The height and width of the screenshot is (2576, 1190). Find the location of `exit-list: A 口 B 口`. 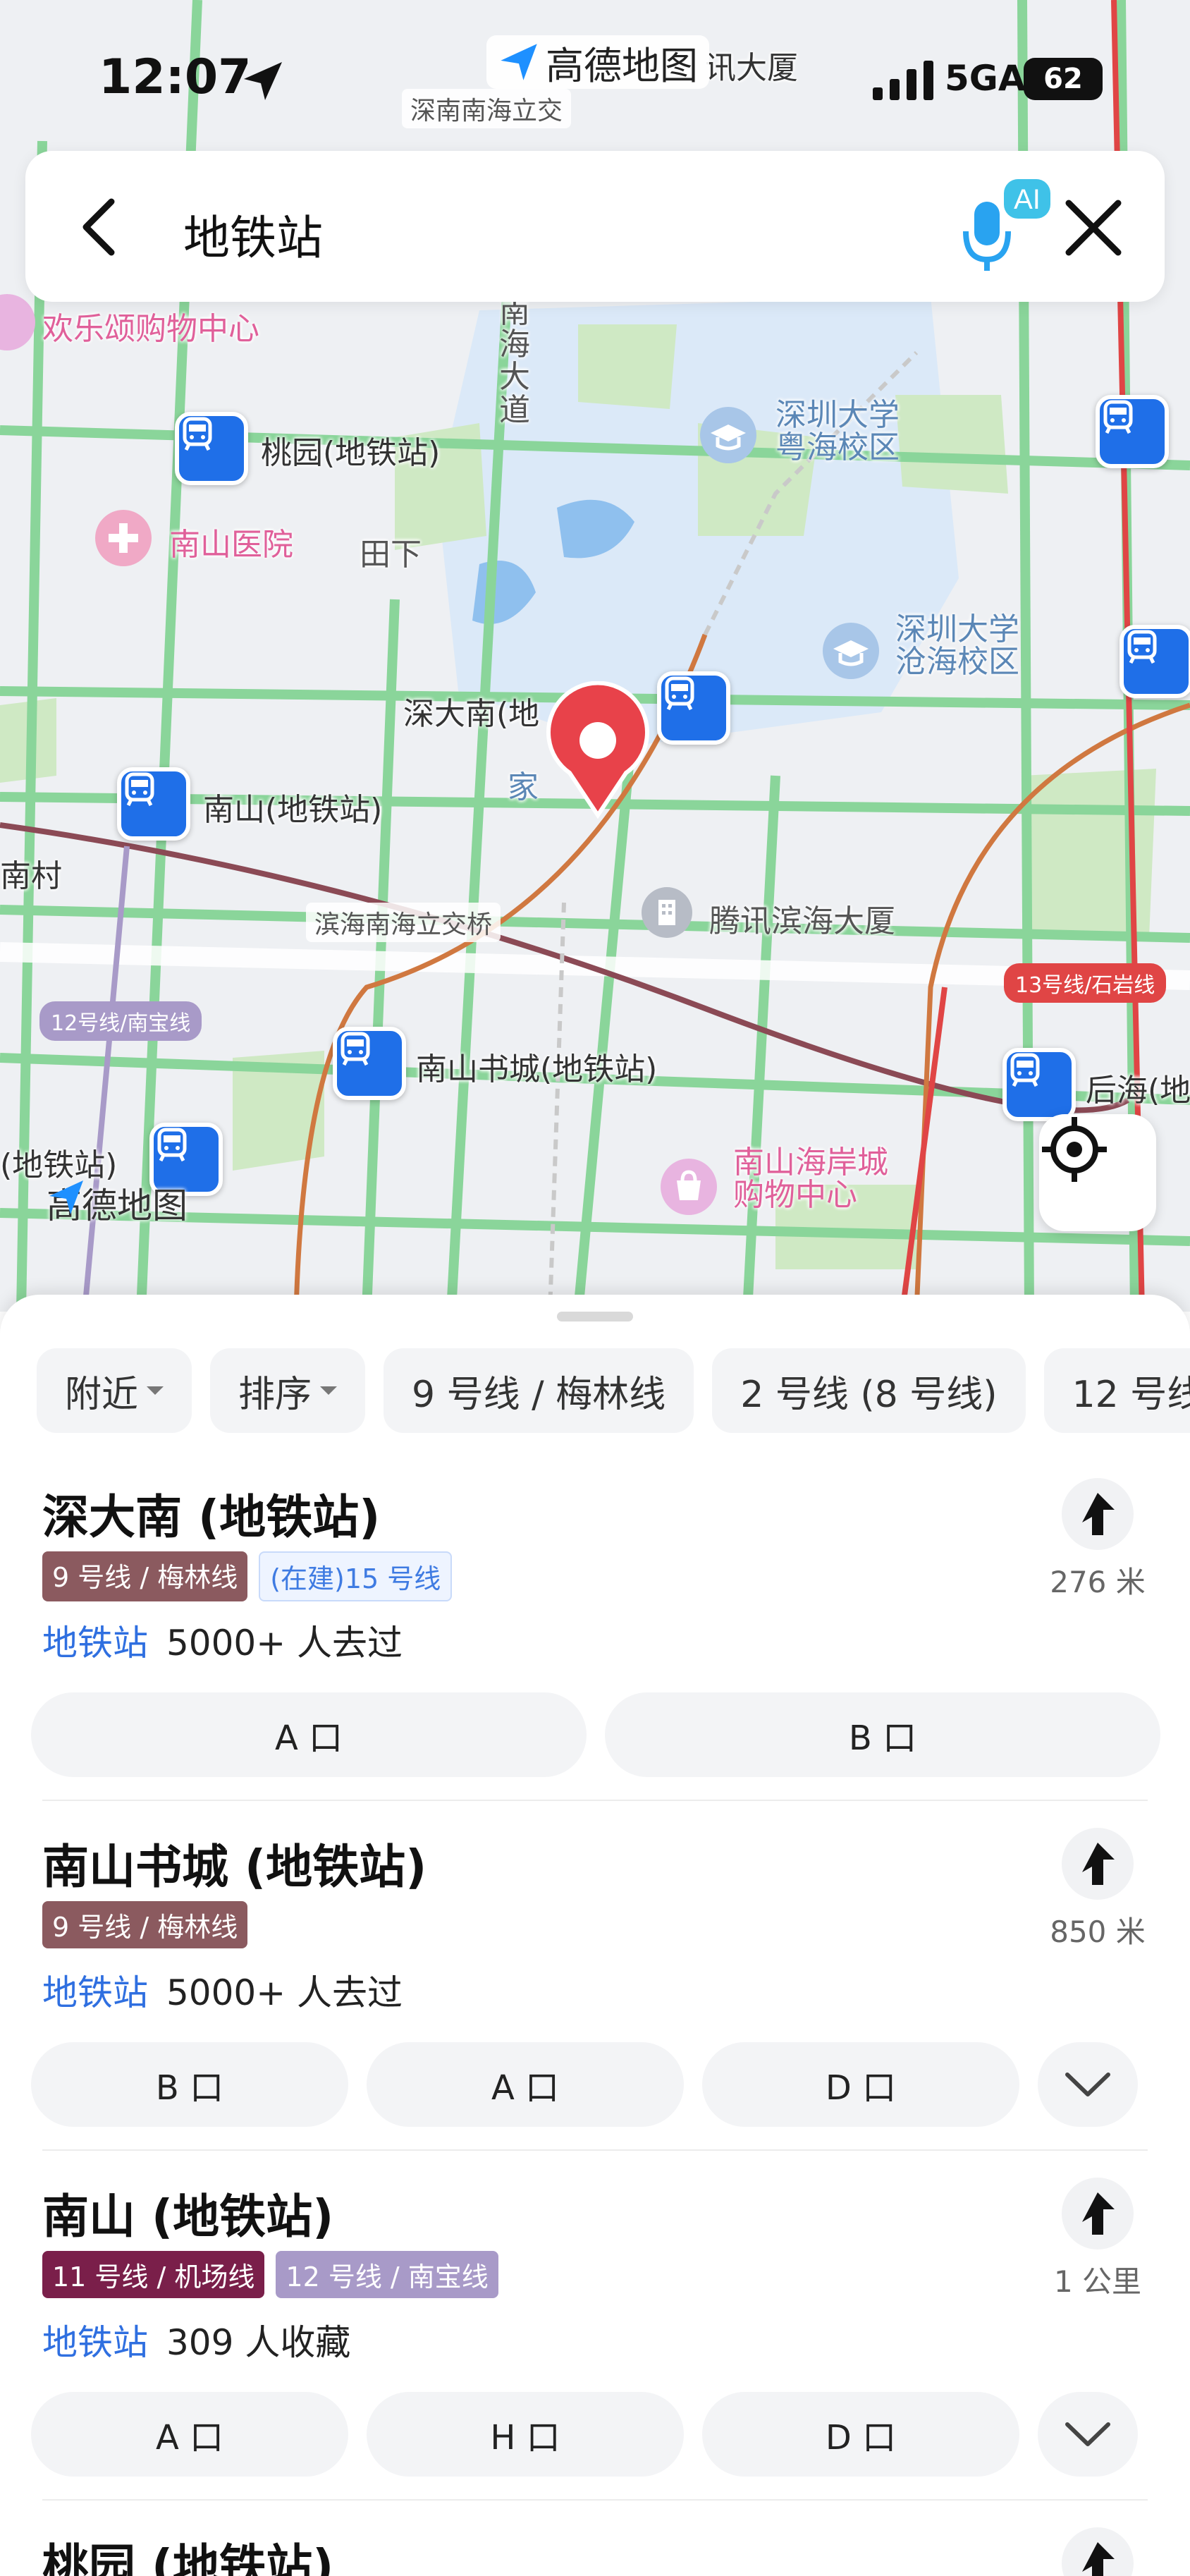

exit-list: A 口 B 口 is located at coordinates (595, 1735).